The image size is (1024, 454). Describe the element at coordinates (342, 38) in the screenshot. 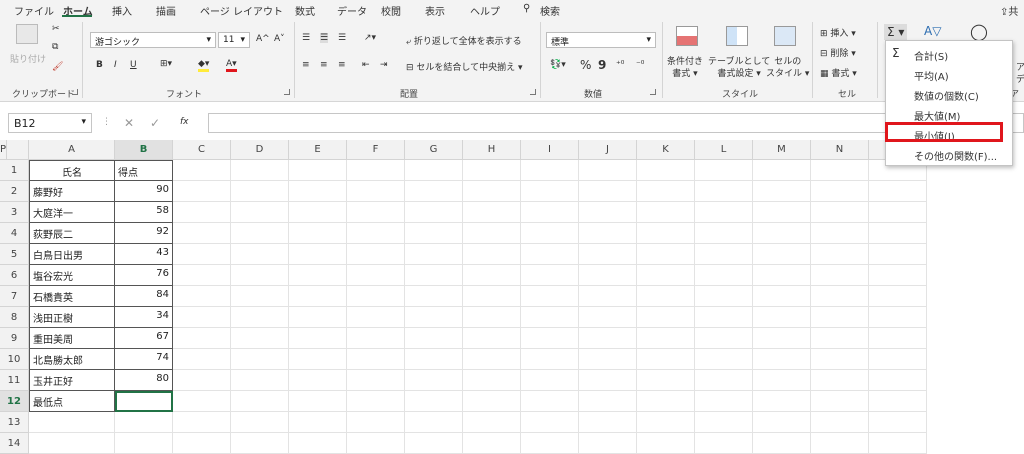

I see `align-bottom-icon: ☰` at that location.